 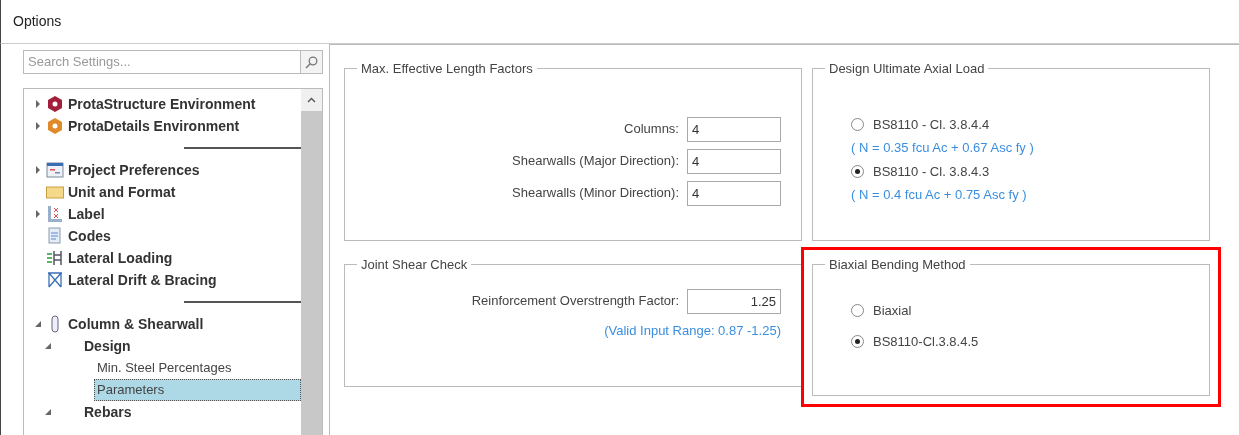 What do you see at coordinates (55, 258) in the screenshot?
I see `frame-arrows-icon` at bounding box center [55, 258].